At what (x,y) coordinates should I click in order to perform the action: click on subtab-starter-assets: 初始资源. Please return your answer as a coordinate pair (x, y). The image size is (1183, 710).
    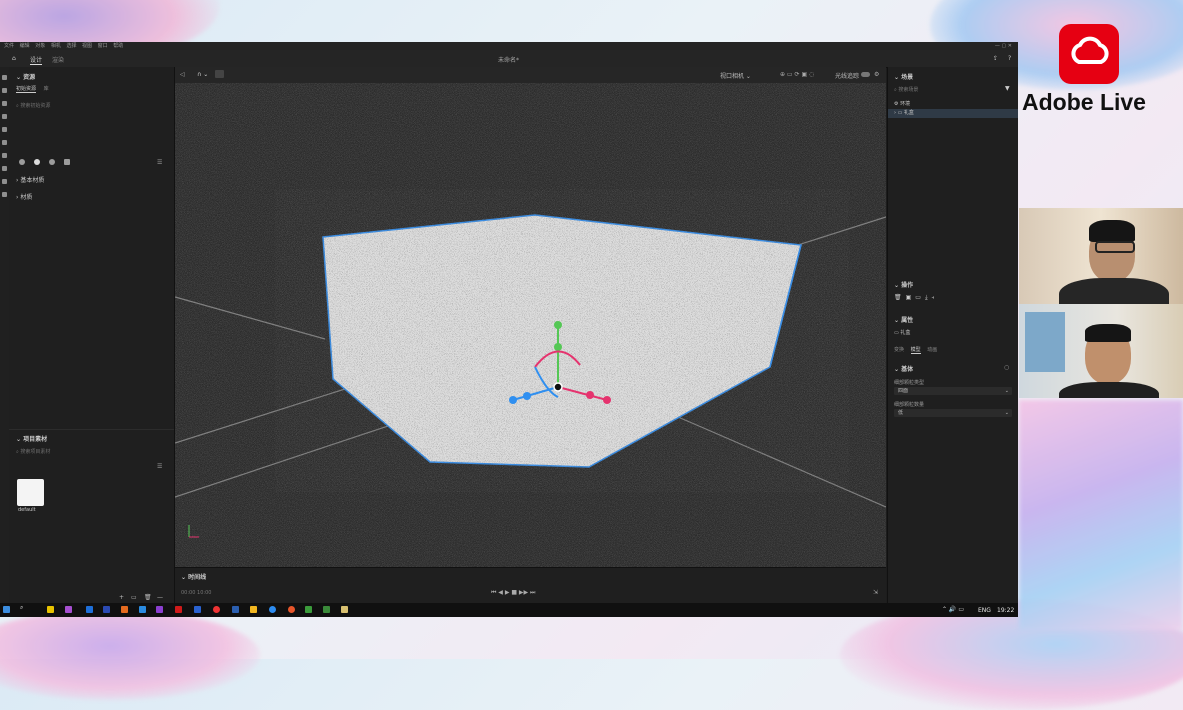
    Looking at the image, I should click on (26, 89).